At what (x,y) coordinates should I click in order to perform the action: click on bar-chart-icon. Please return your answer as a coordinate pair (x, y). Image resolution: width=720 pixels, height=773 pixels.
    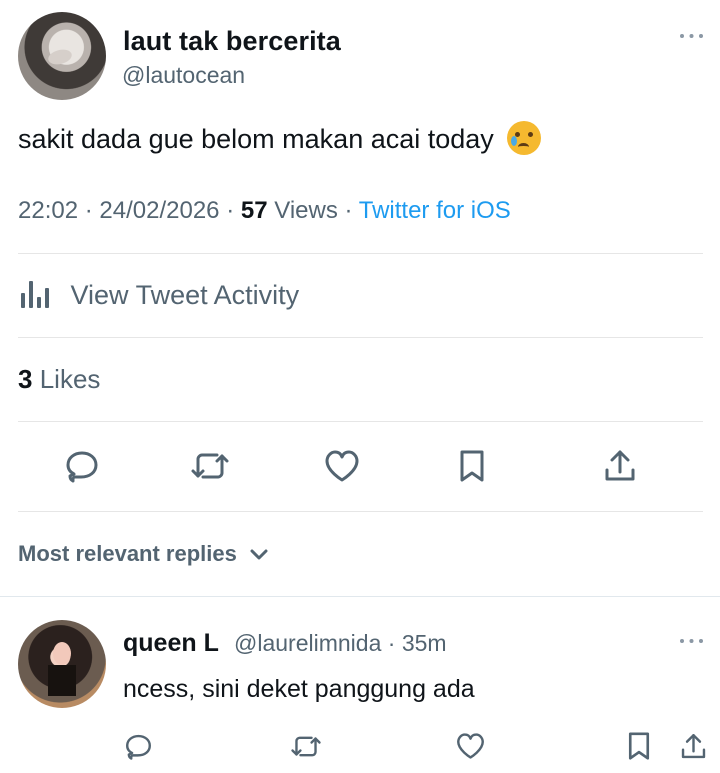
    Looking at the image, I should click on (33, 294).